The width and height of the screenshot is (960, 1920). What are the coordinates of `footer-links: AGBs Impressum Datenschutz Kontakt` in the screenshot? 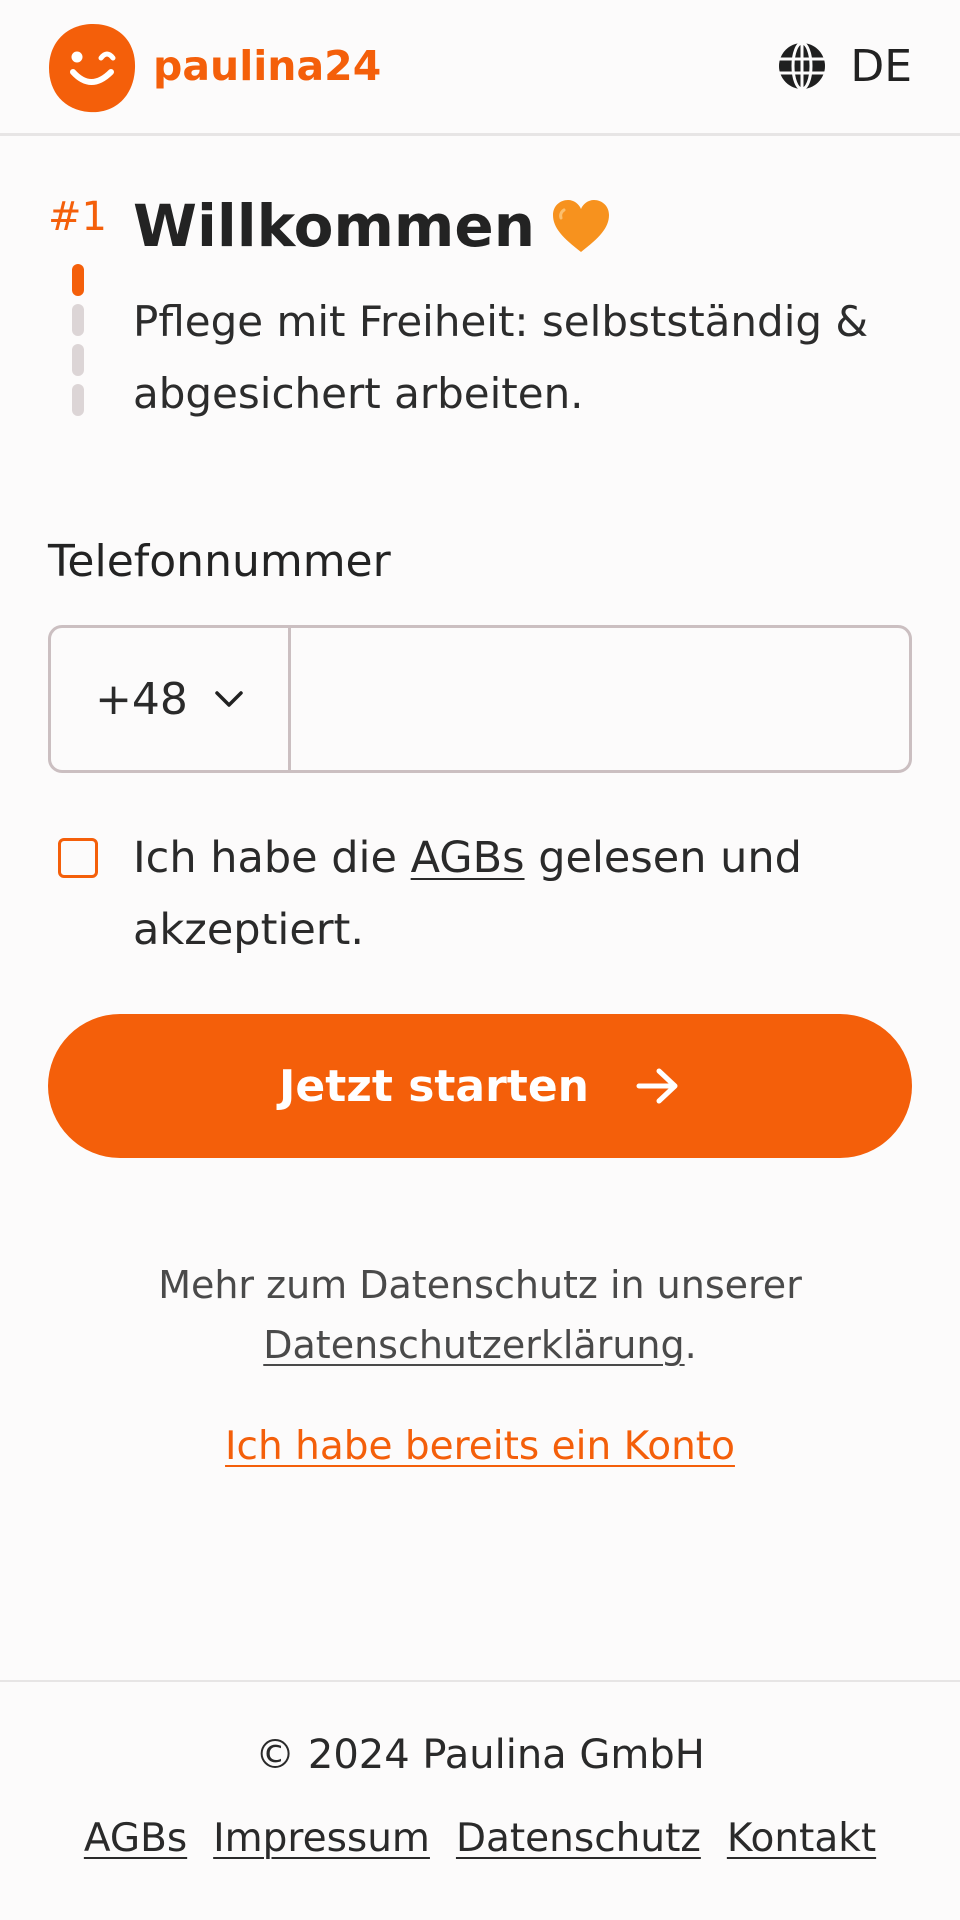 It's located at (480, 1838).